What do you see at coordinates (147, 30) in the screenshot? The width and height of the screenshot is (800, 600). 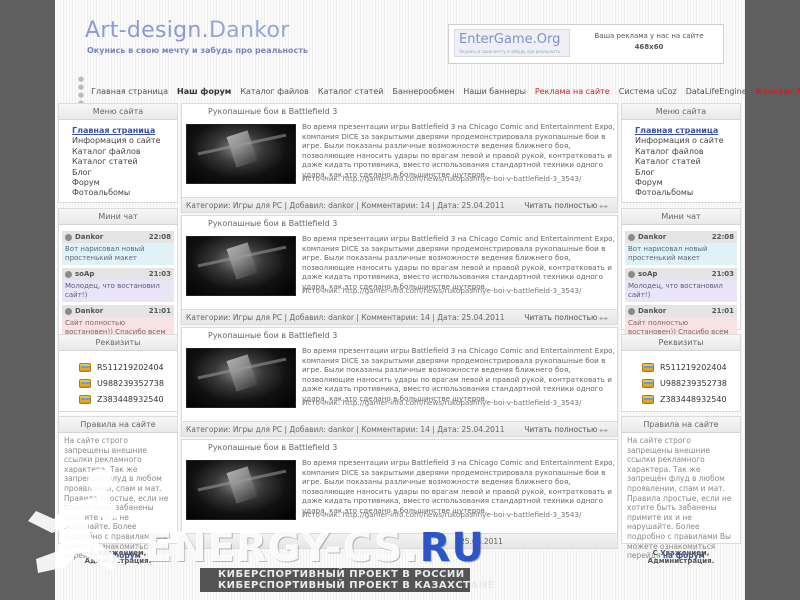 I see `logo-main: Art-design.` at bounding box center [147, 30].